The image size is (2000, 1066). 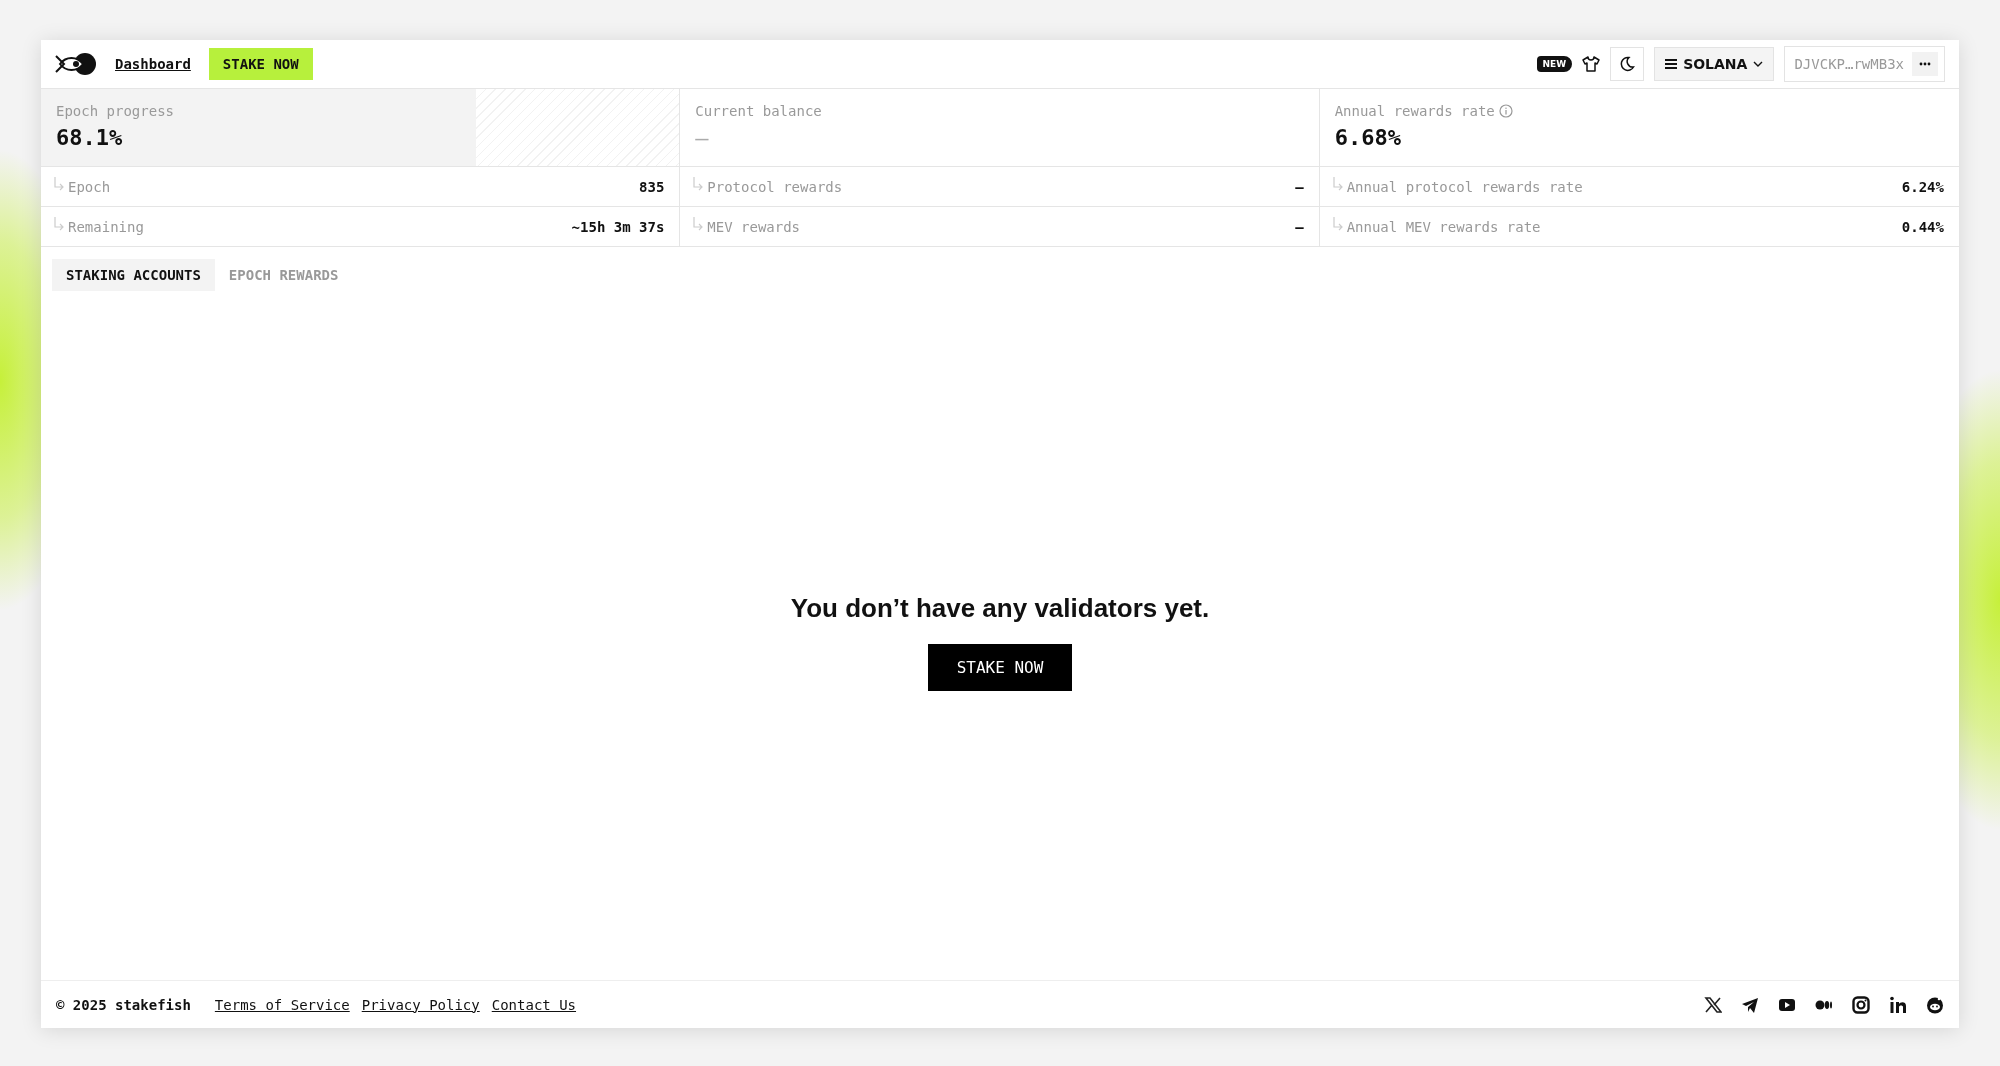 I want to click on stat-label: Annual protocol rewards rate, so click(x=1465, y=186).